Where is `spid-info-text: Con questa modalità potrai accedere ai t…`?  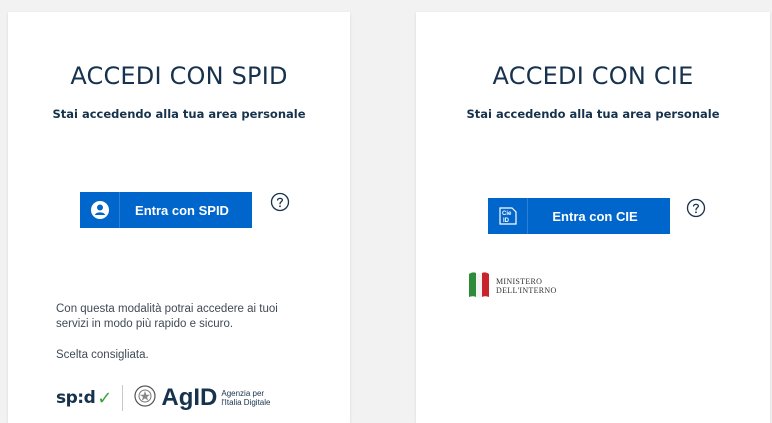
spid-info-text: Con questa modalità potrai accedere ai t… is located at coordinates (167, 316).